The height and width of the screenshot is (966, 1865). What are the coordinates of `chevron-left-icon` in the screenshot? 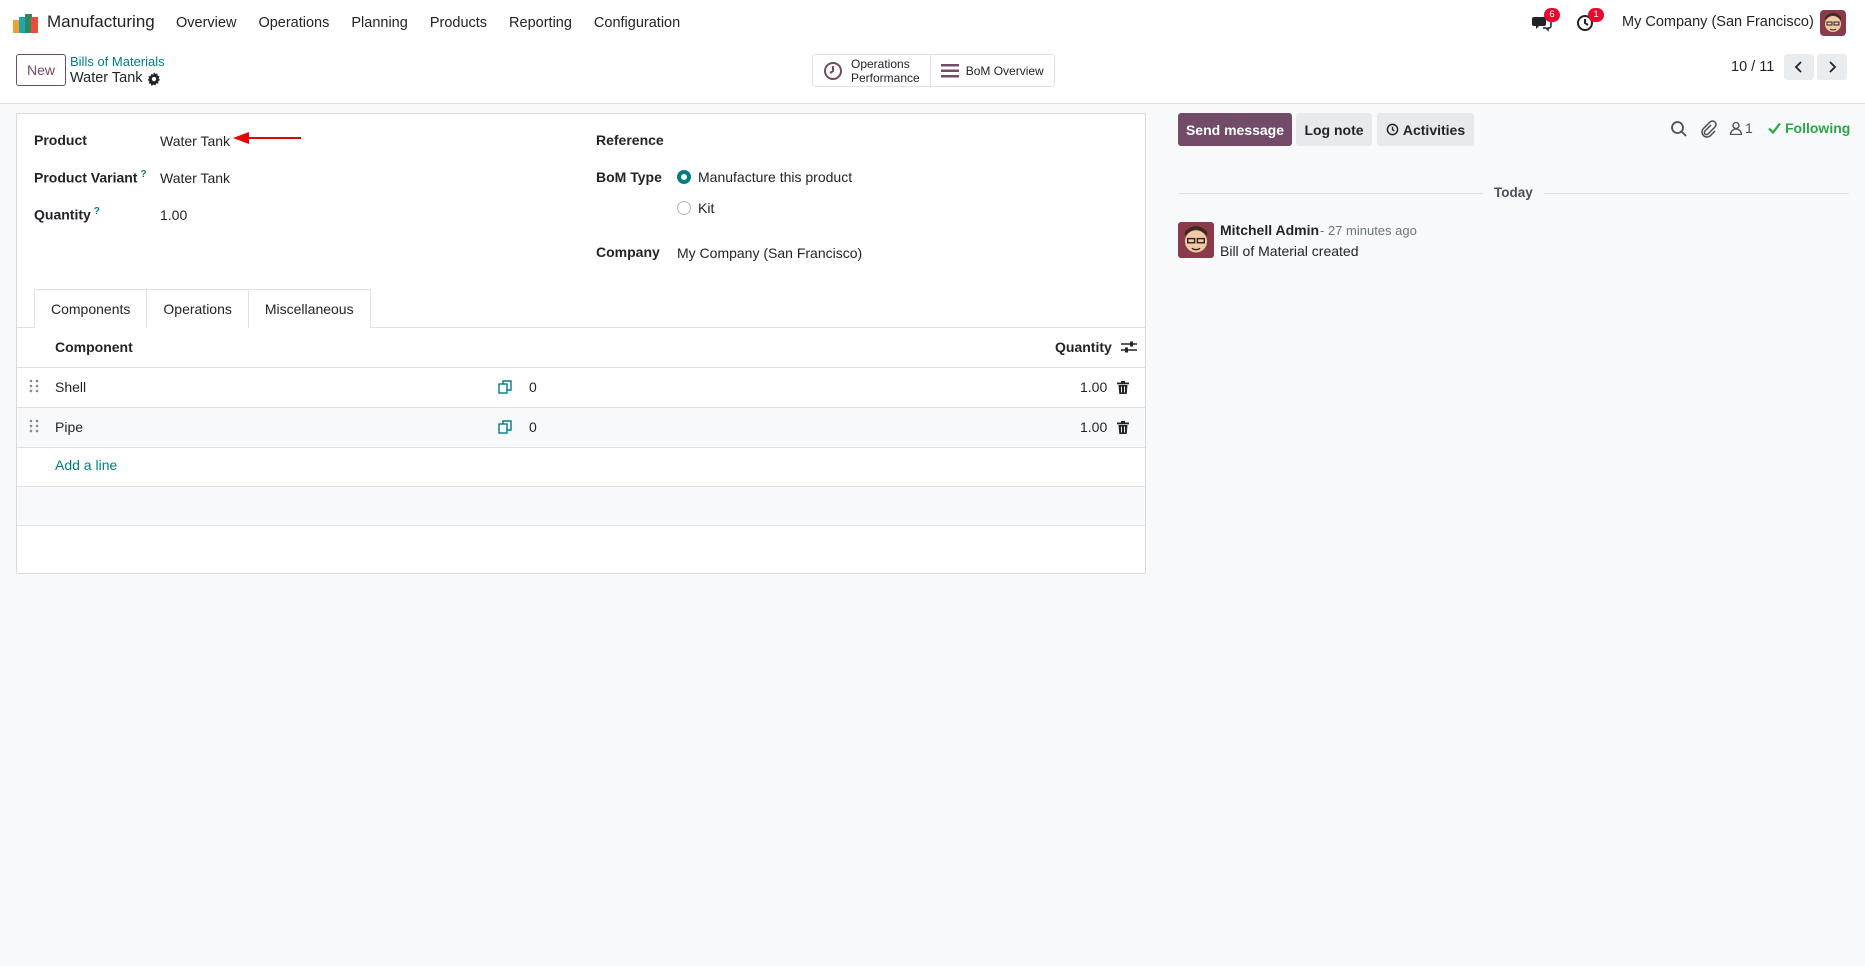 It's located at (1798, 67).